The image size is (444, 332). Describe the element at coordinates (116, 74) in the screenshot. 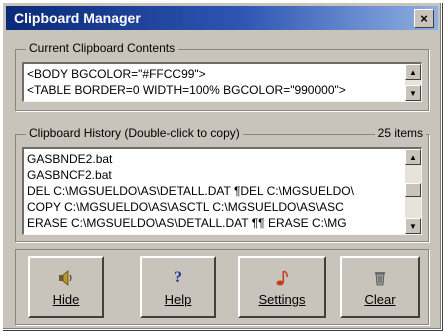

I see `current-line: <BODY BGCOLOR="#FFCC99">` at that location.